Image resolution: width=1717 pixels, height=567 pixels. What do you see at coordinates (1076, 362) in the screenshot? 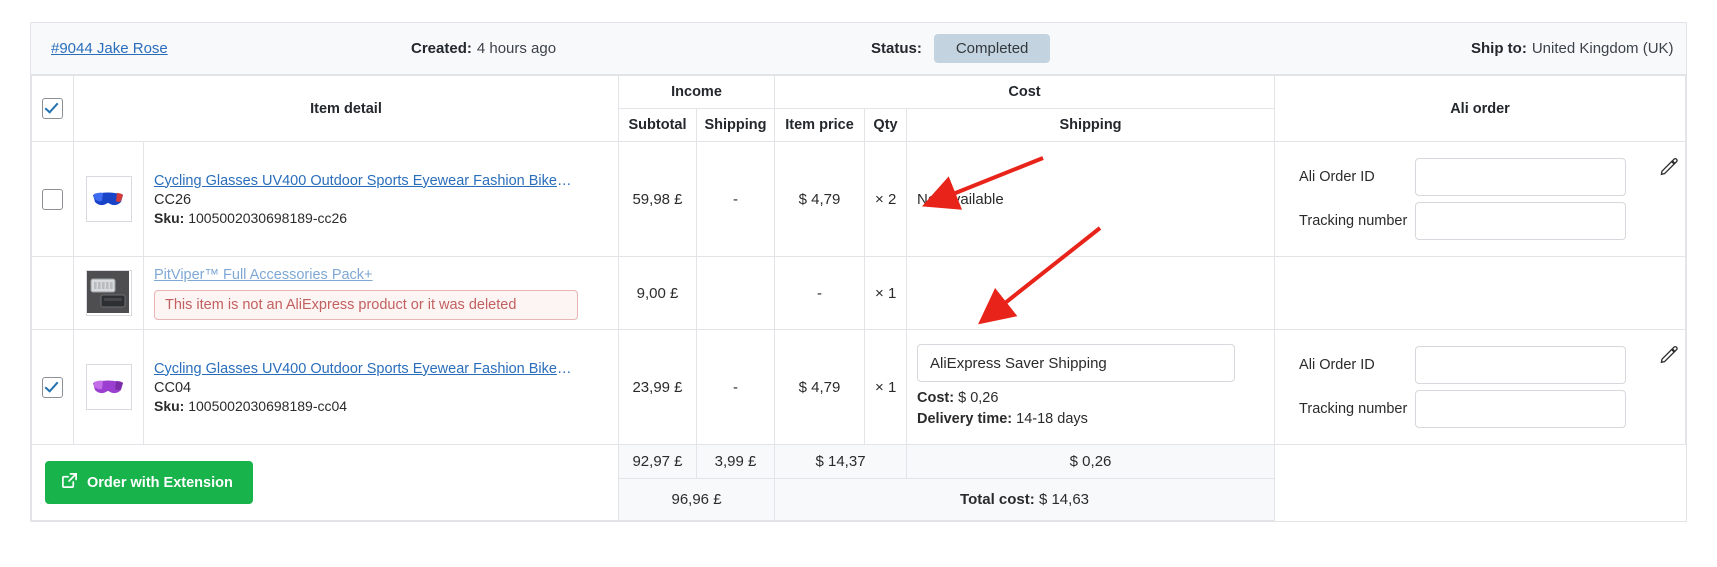
I see `shipping-method-select: AliExpress Saver Shipping` at bounding box center [1076, 362].